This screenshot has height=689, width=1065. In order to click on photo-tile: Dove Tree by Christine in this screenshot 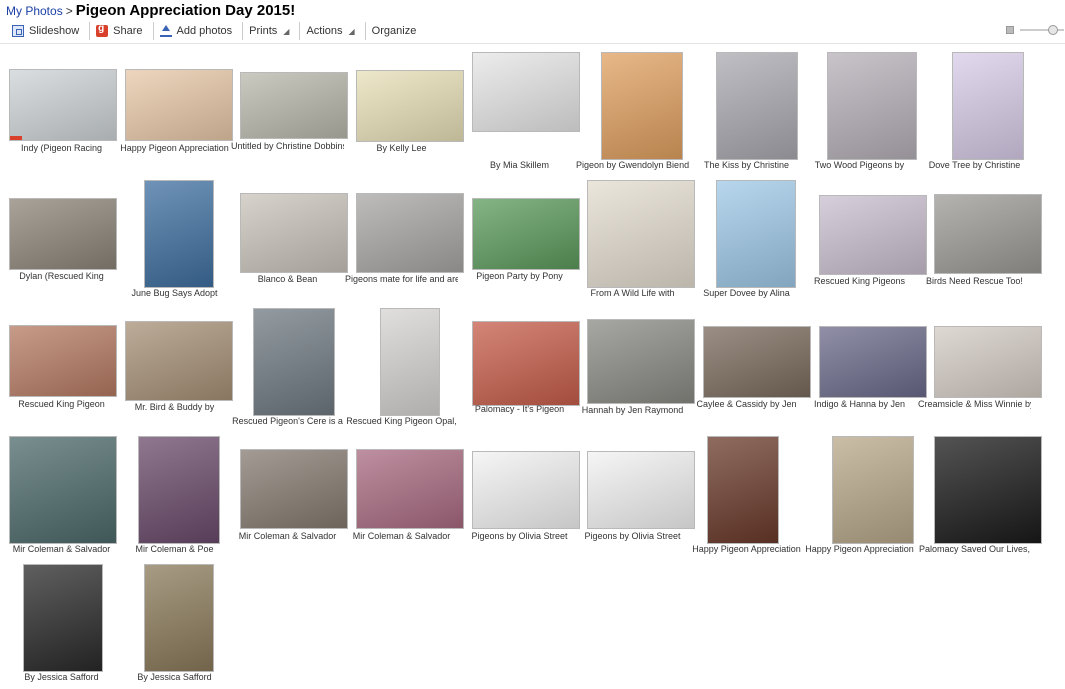, I will do `click(974, 111)`.